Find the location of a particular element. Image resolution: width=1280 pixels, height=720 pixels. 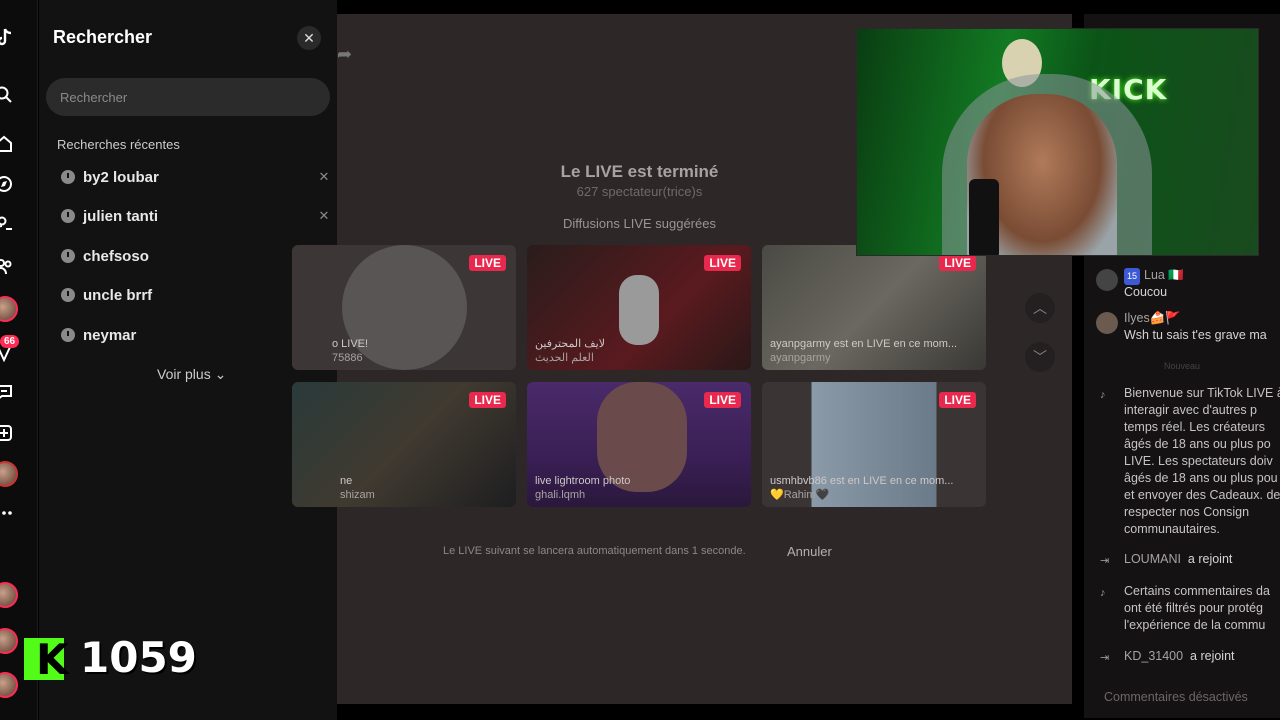

recent-search-item: julien tanti ✕ is located at coordinates (196, 216).